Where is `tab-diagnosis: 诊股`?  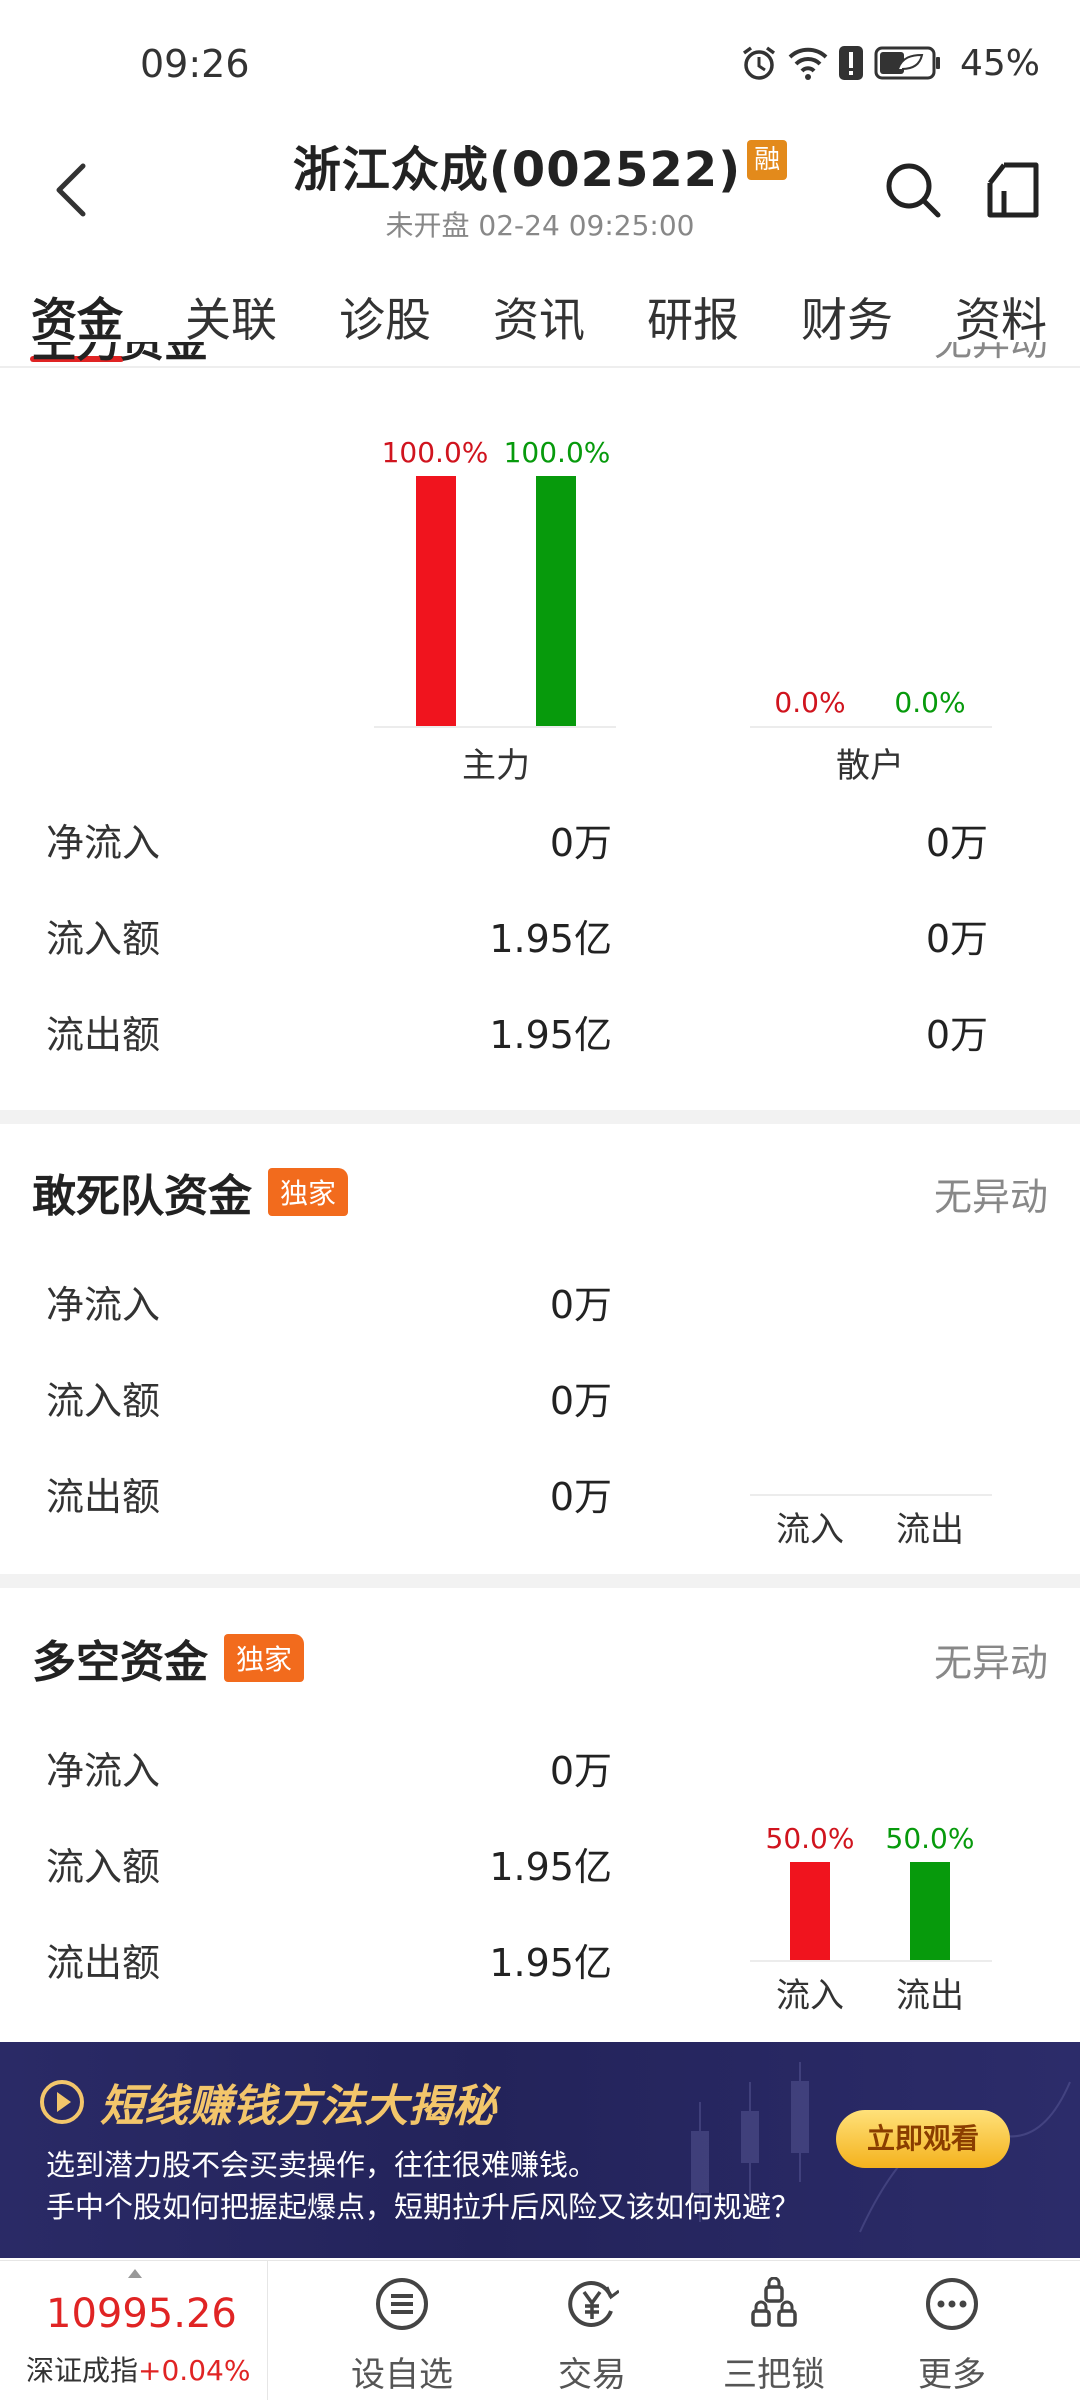
tab-diagnosis: 诊股 is located at coordinates (385, 320).